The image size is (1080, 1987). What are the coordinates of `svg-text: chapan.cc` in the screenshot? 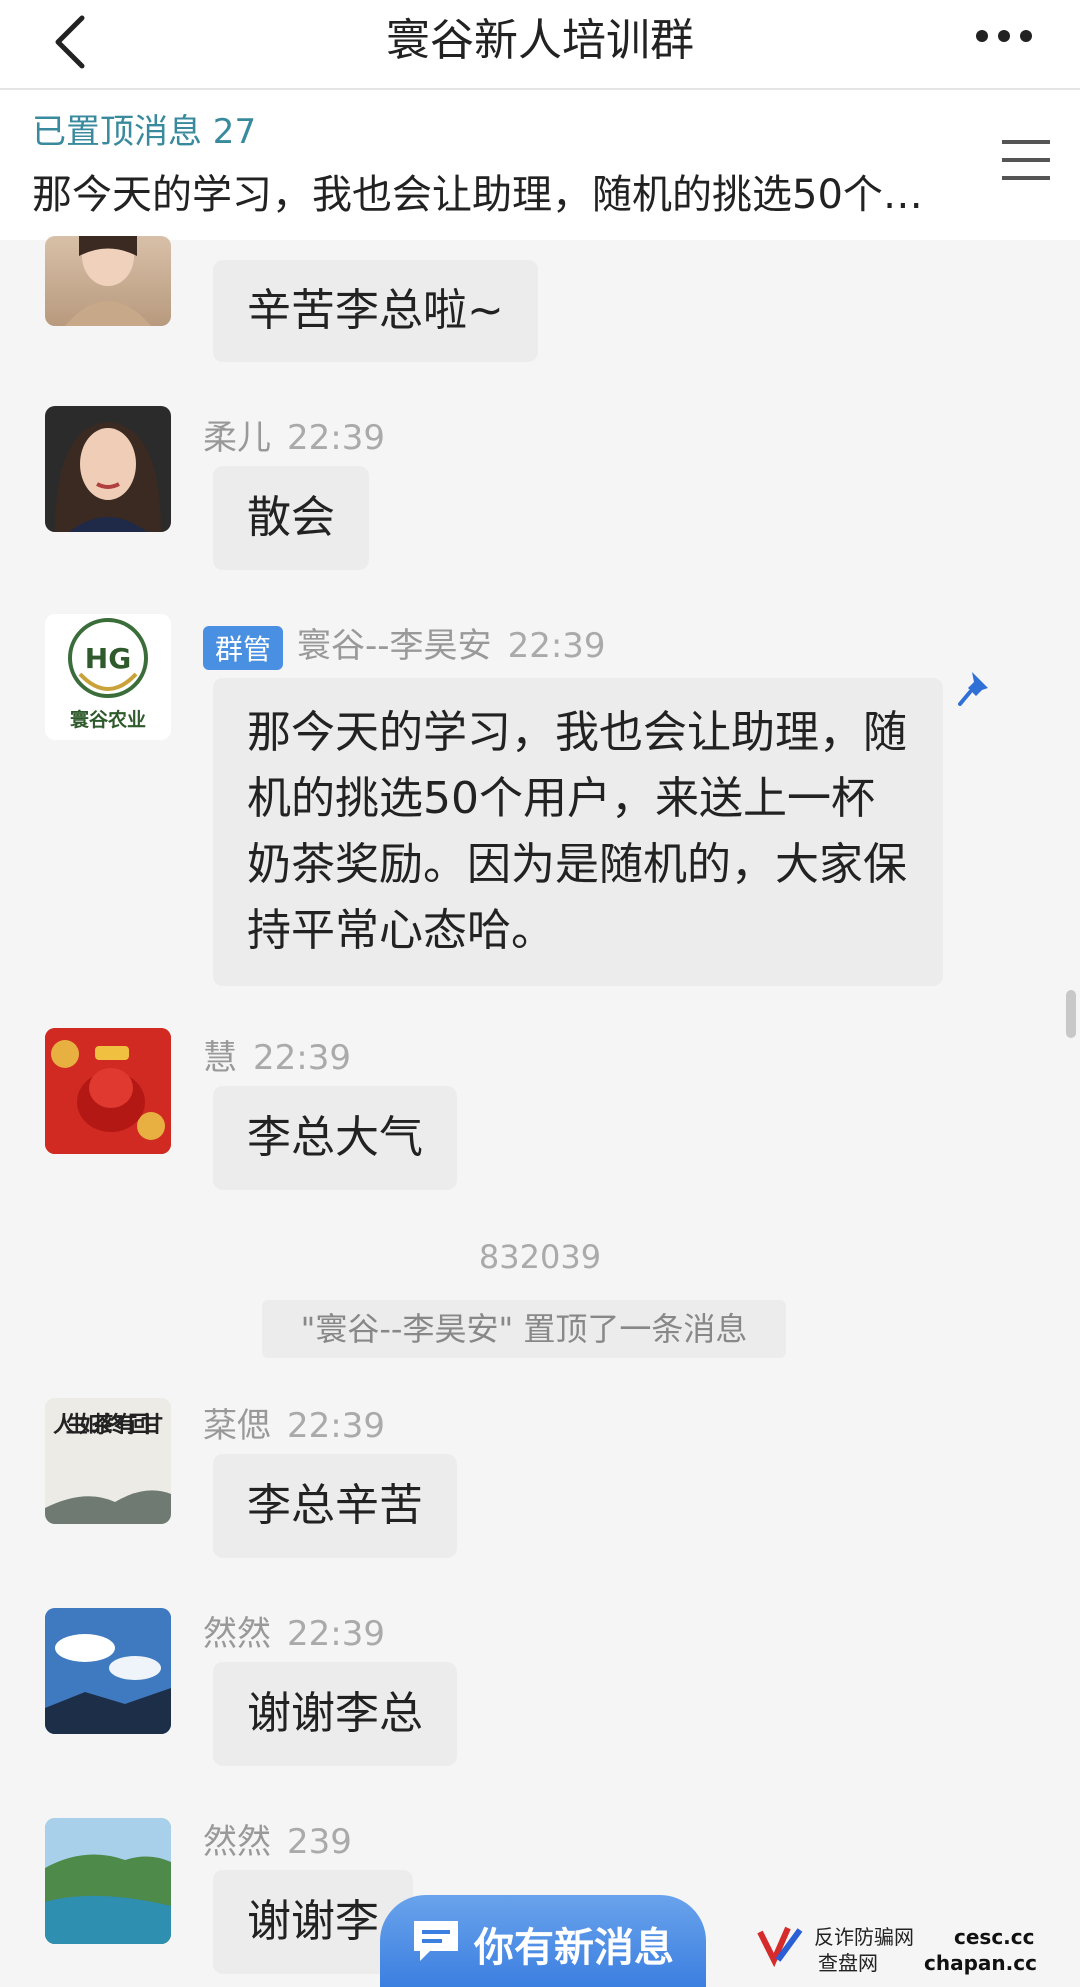 It's located at (980, 1963).